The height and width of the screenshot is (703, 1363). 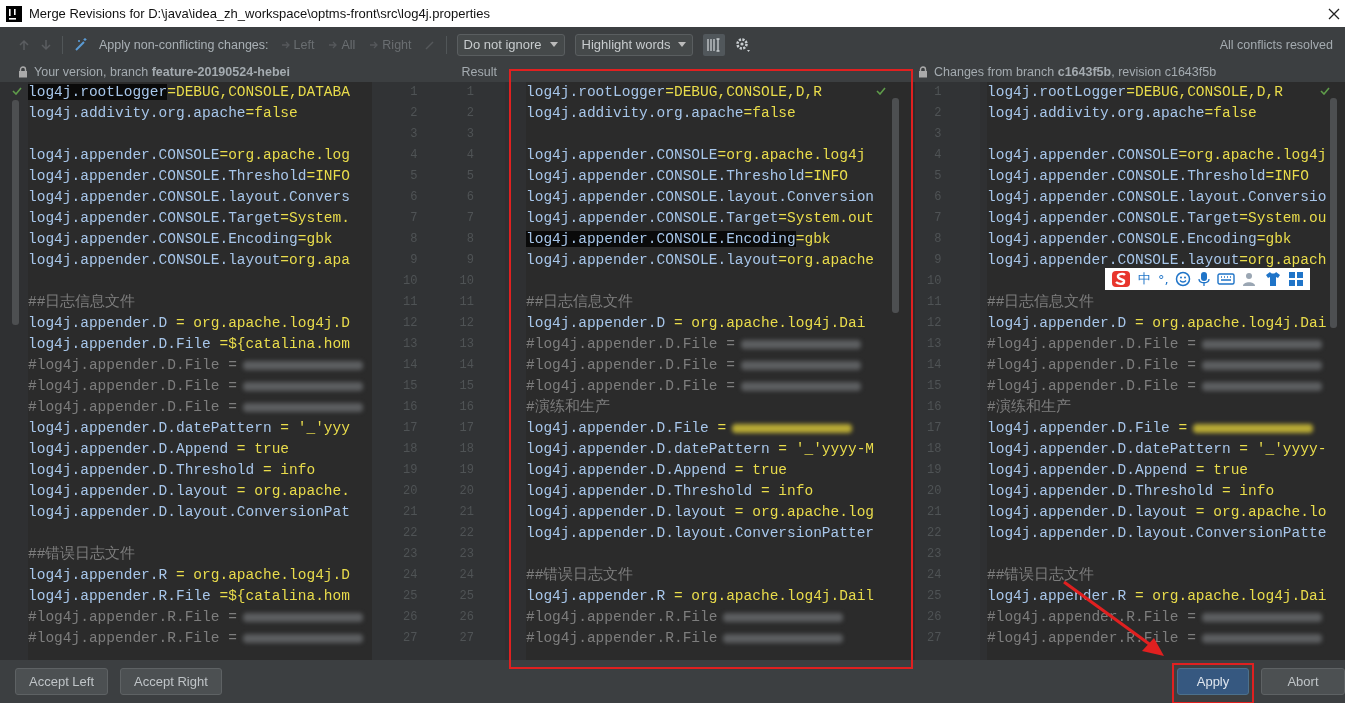 What do you see at coordinates (1213, 681) in the screenshot?
I see `apply-button: Apply` at bounding box center [1213, 681].